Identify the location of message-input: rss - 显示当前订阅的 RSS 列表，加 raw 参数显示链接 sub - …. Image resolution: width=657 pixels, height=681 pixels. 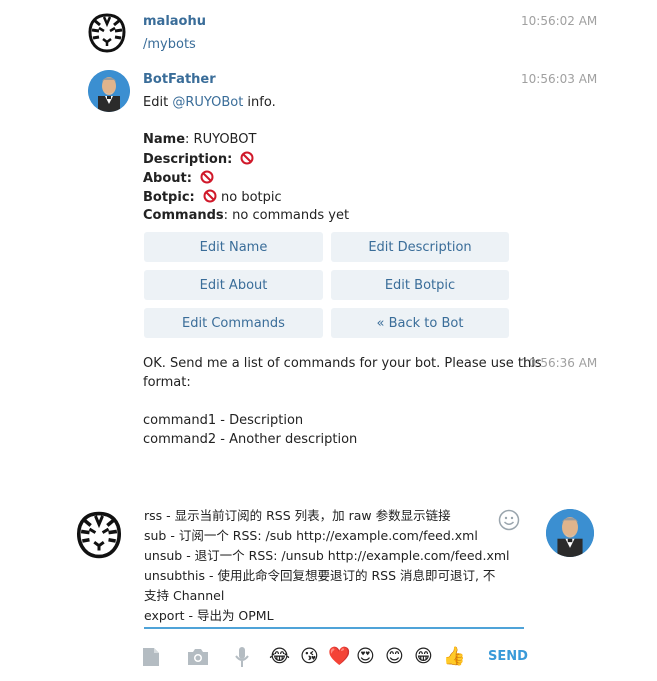
(334, 566).